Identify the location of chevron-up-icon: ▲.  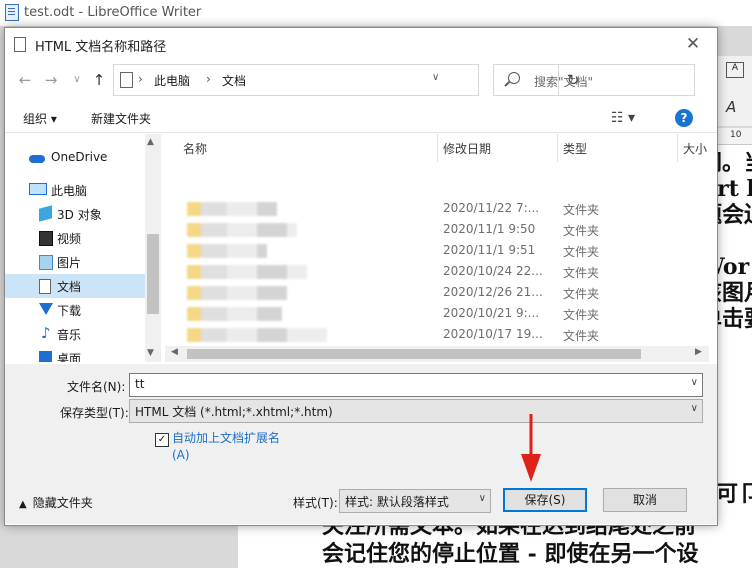
(23, 504).